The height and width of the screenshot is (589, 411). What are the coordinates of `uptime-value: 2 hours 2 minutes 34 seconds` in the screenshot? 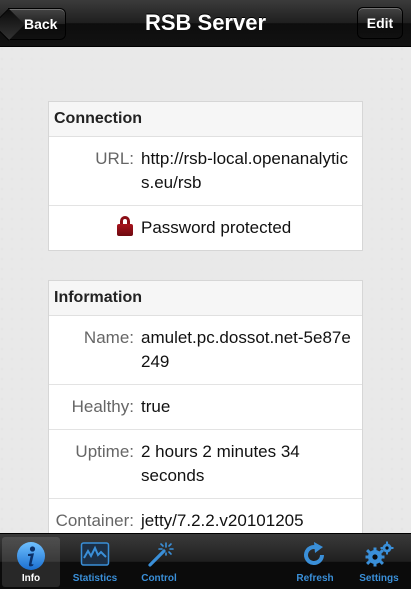 It's located at (220, 463).